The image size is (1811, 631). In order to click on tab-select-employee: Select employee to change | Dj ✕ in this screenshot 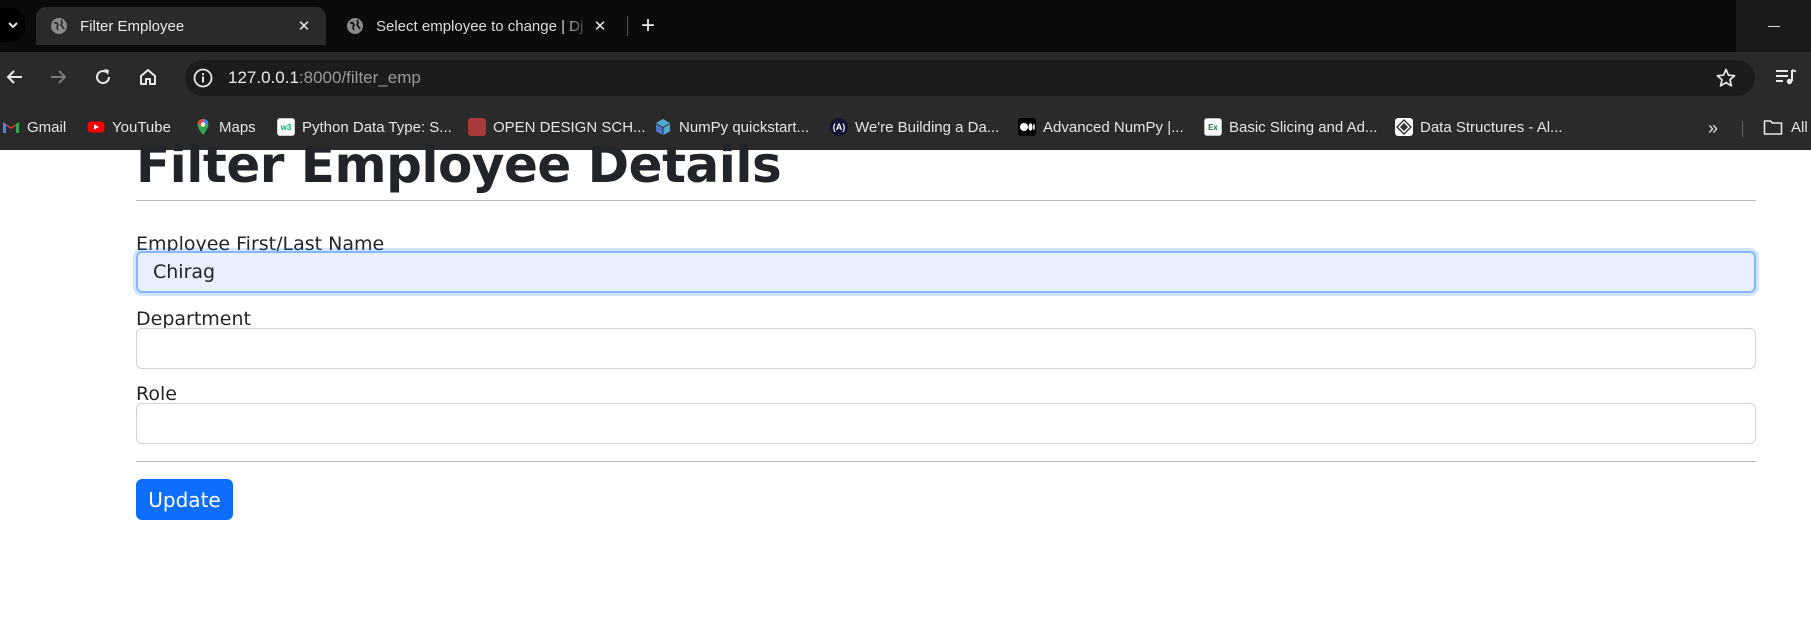, I will do `click(477, 26)`.